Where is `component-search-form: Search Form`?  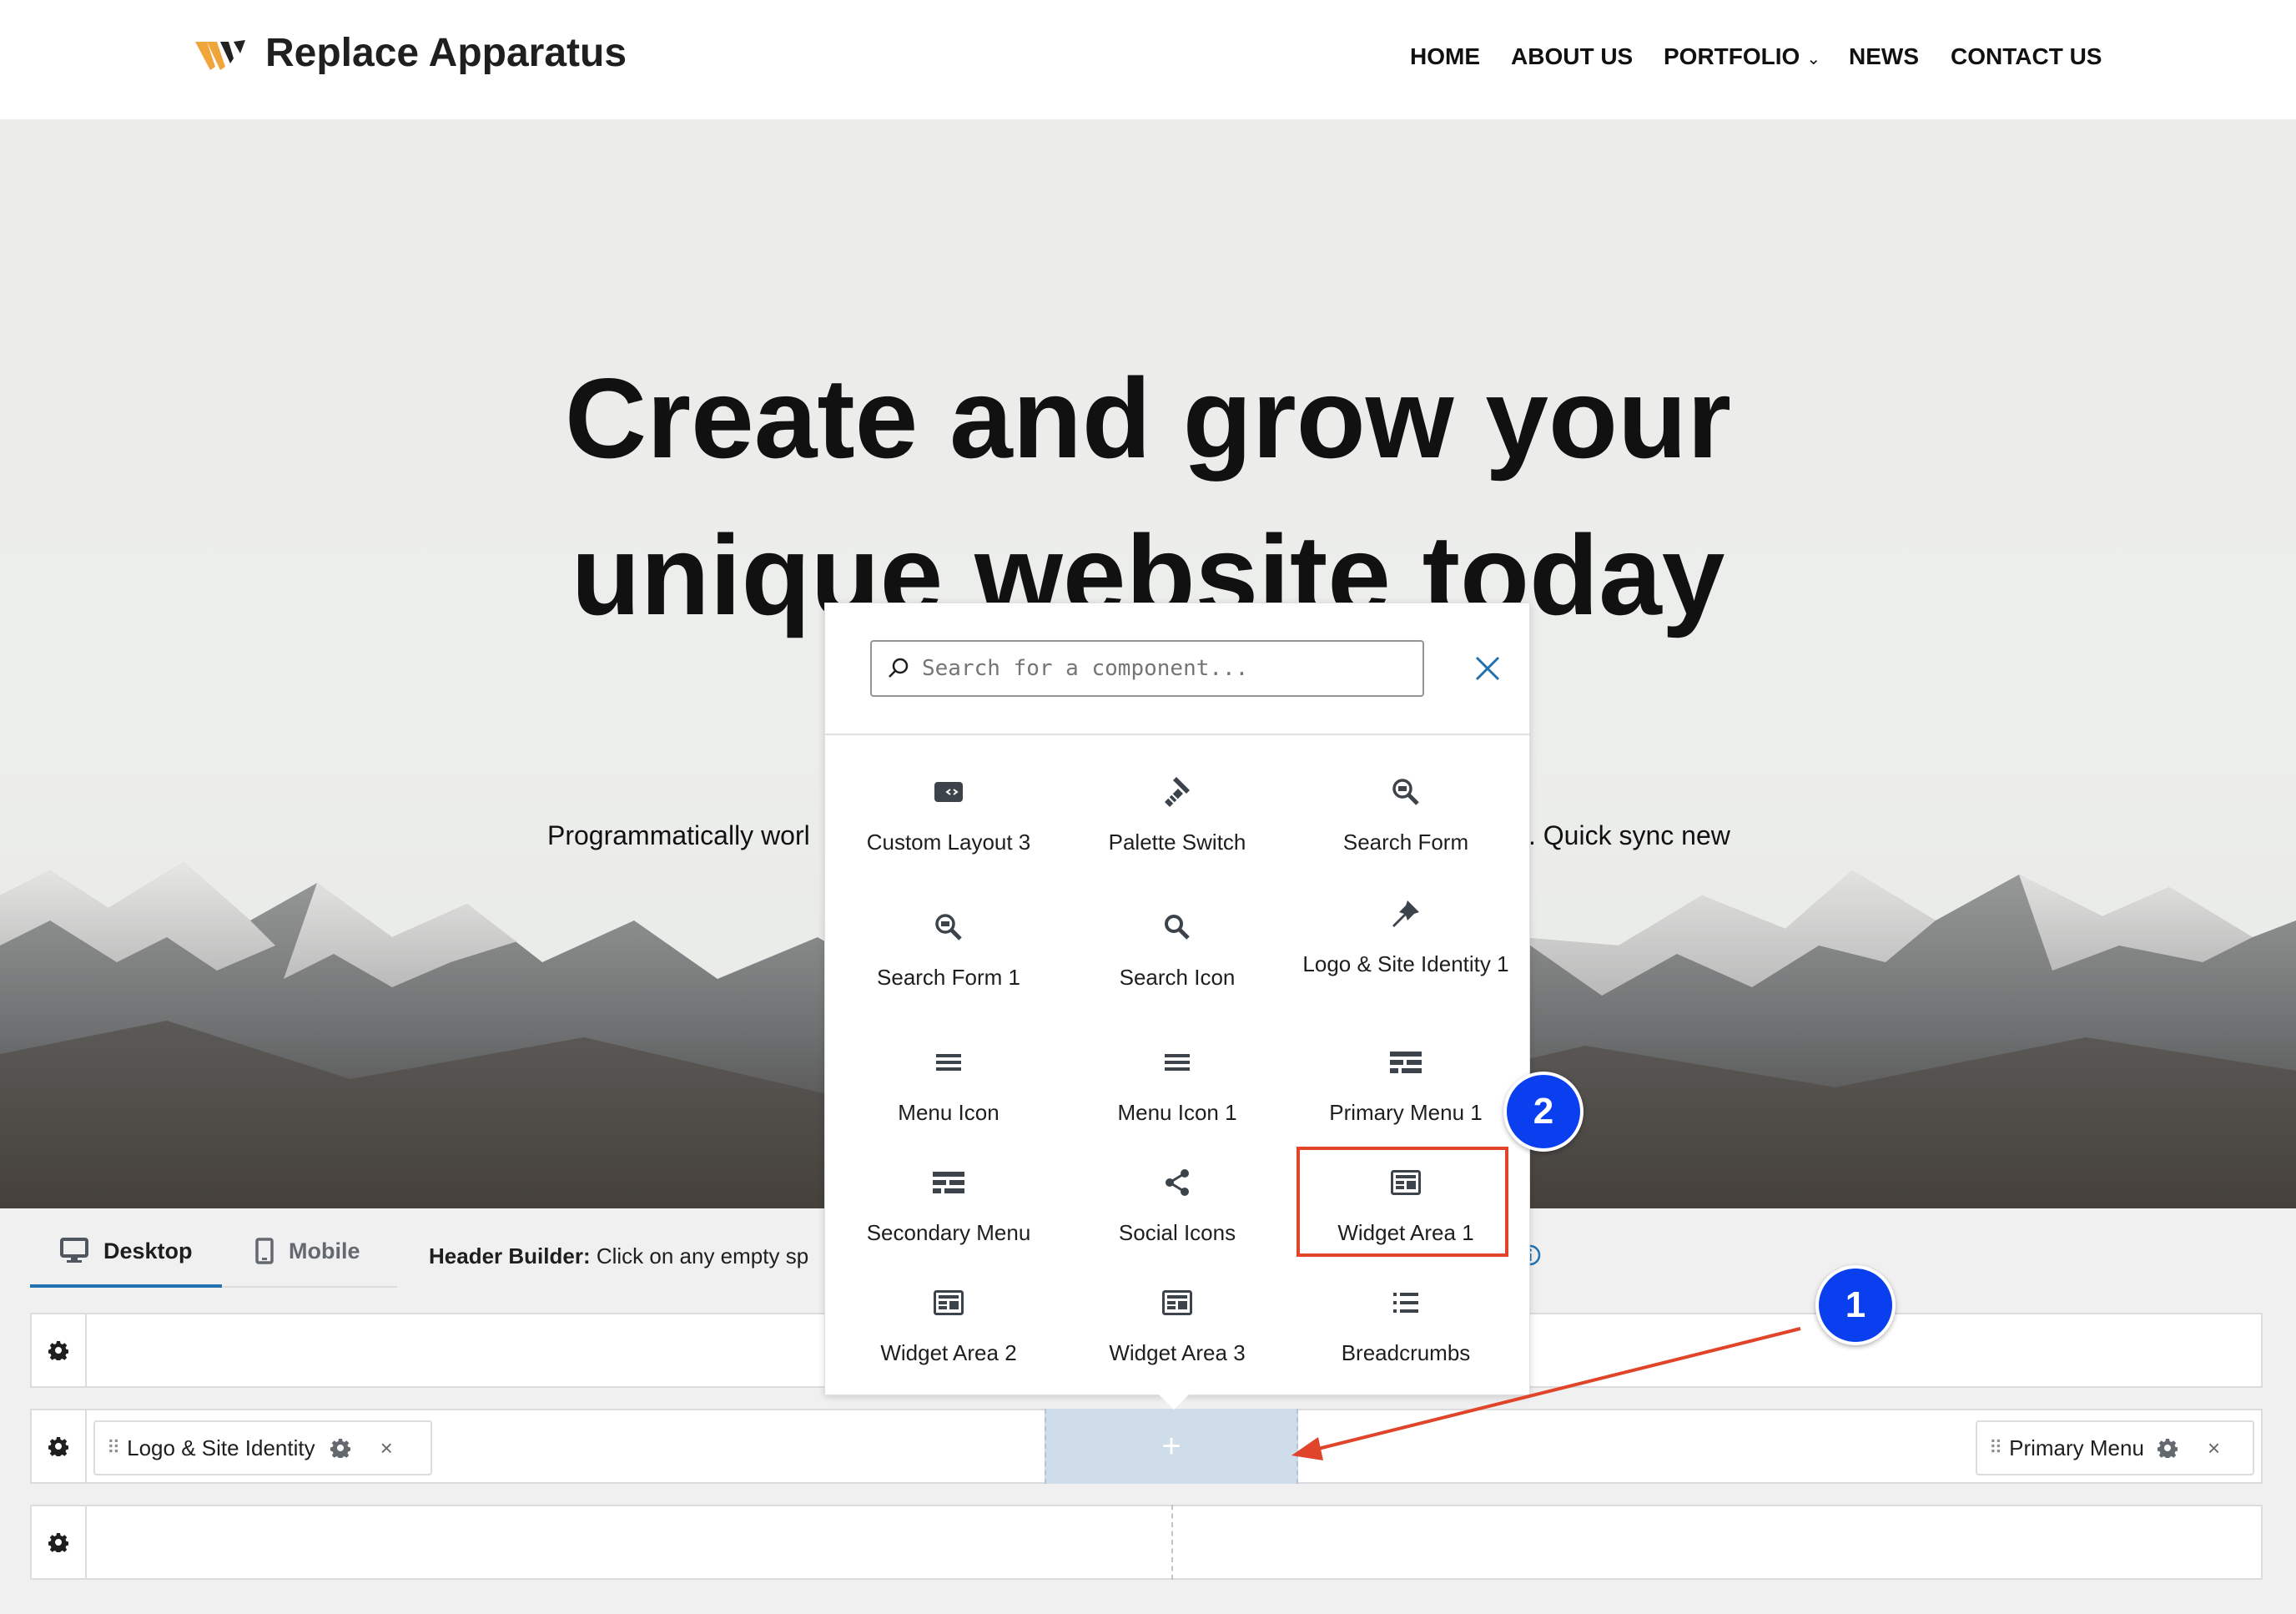
component-search-form: Search Form is located at coordinates (1405, 816).